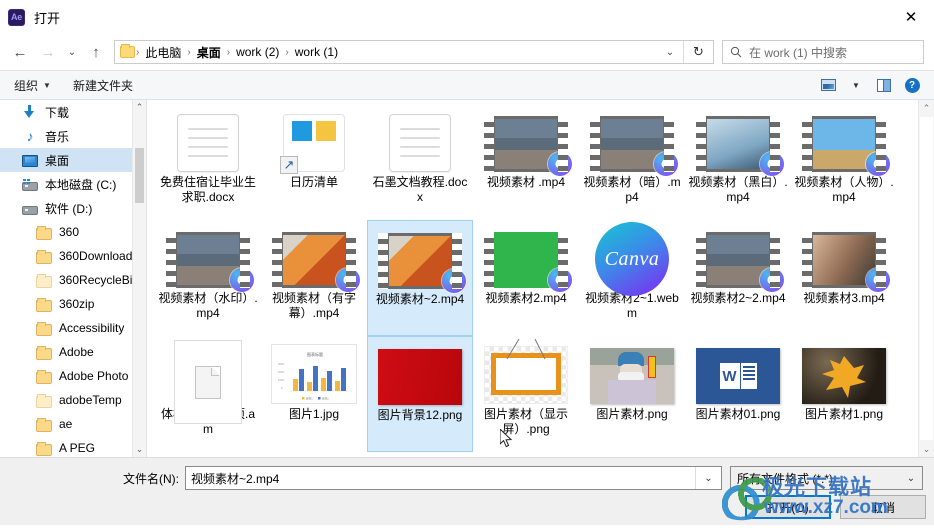 The height and width of the screenshot is (528, 934). I want to click on sidebar-item-6: 360Download, so click(73, 256).